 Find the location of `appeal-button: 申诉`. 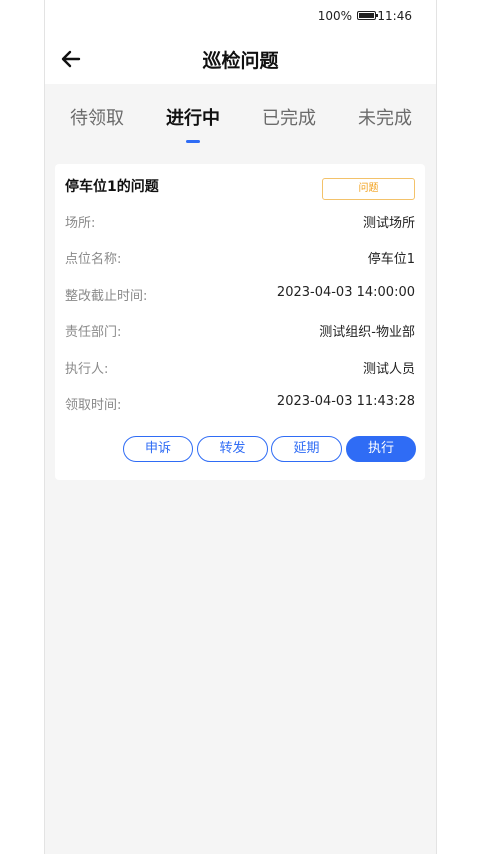

appeal-button: 申诉 is located at coordinates (158, 449).